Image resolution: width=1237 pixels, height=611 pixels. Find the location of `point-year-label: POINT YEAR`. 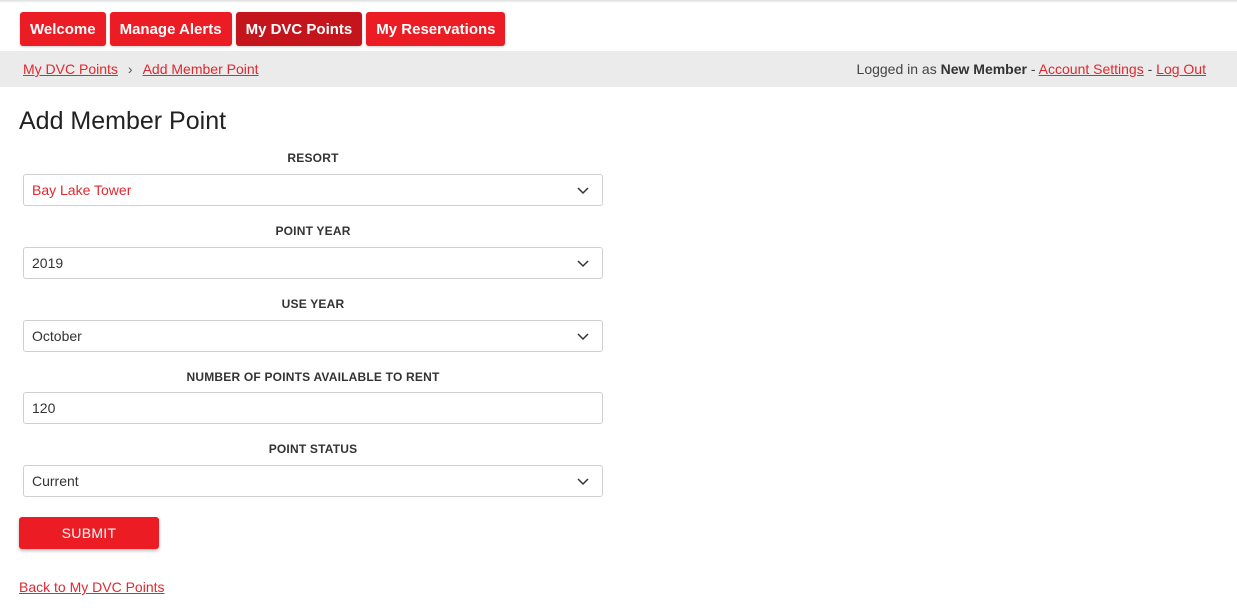

point-year-label: POINT YEAR is located at coordinates (313, 231).